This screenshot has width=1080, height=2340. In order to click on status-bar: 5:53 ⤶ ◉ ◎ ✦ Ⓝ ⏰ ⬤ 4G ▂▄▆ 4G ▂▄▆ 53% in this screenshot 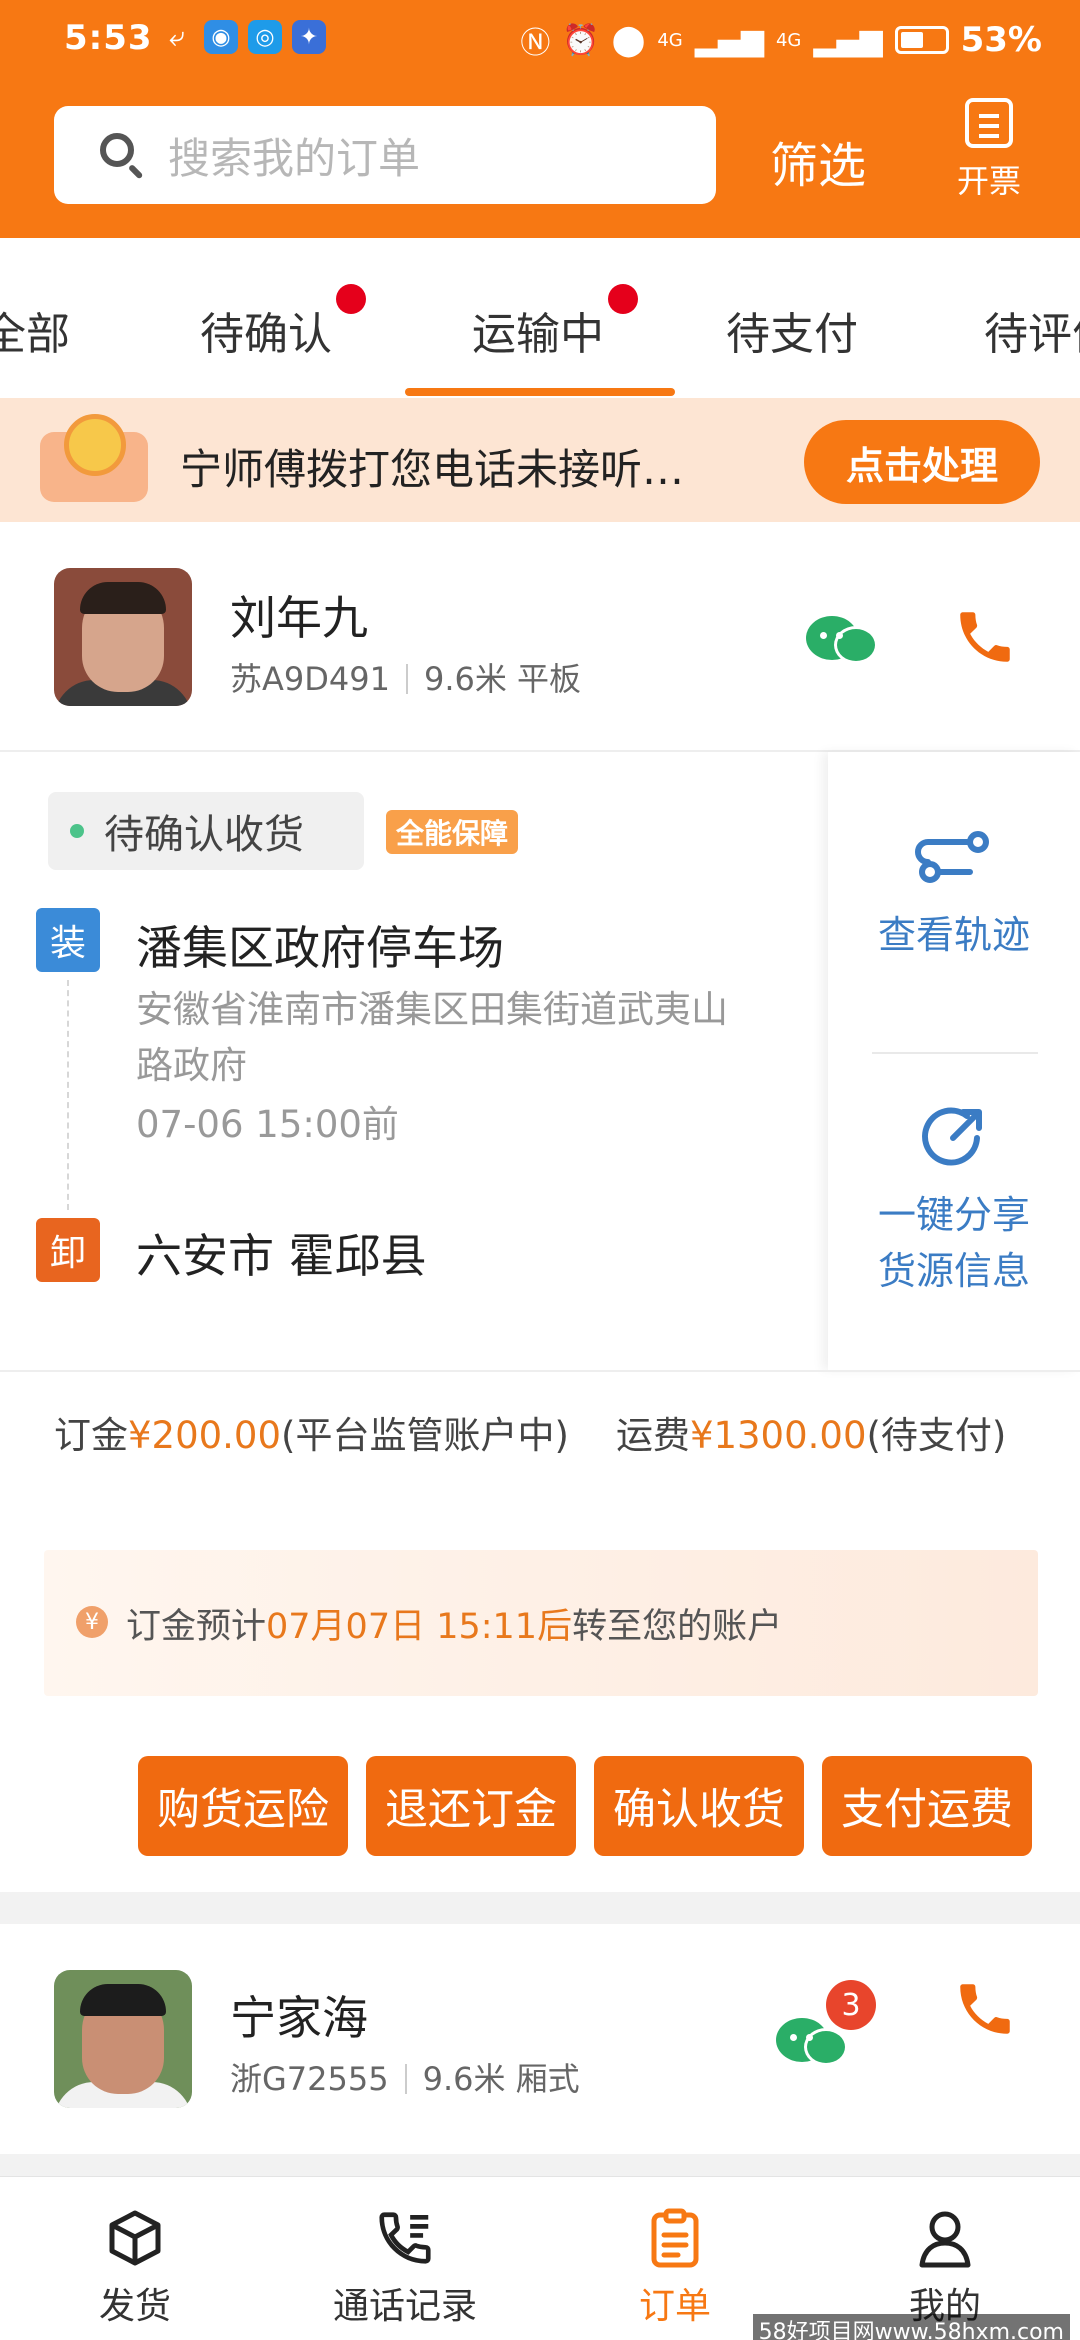, I will do `click(540, 39)`.